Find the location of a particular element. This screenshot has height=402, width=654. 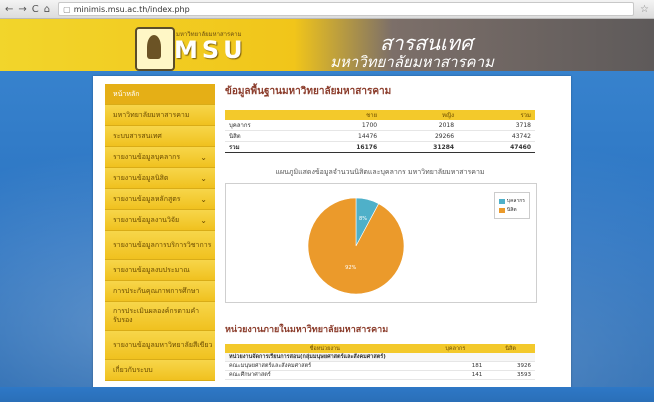

reload-button: C is located at coordinates (35, 9).